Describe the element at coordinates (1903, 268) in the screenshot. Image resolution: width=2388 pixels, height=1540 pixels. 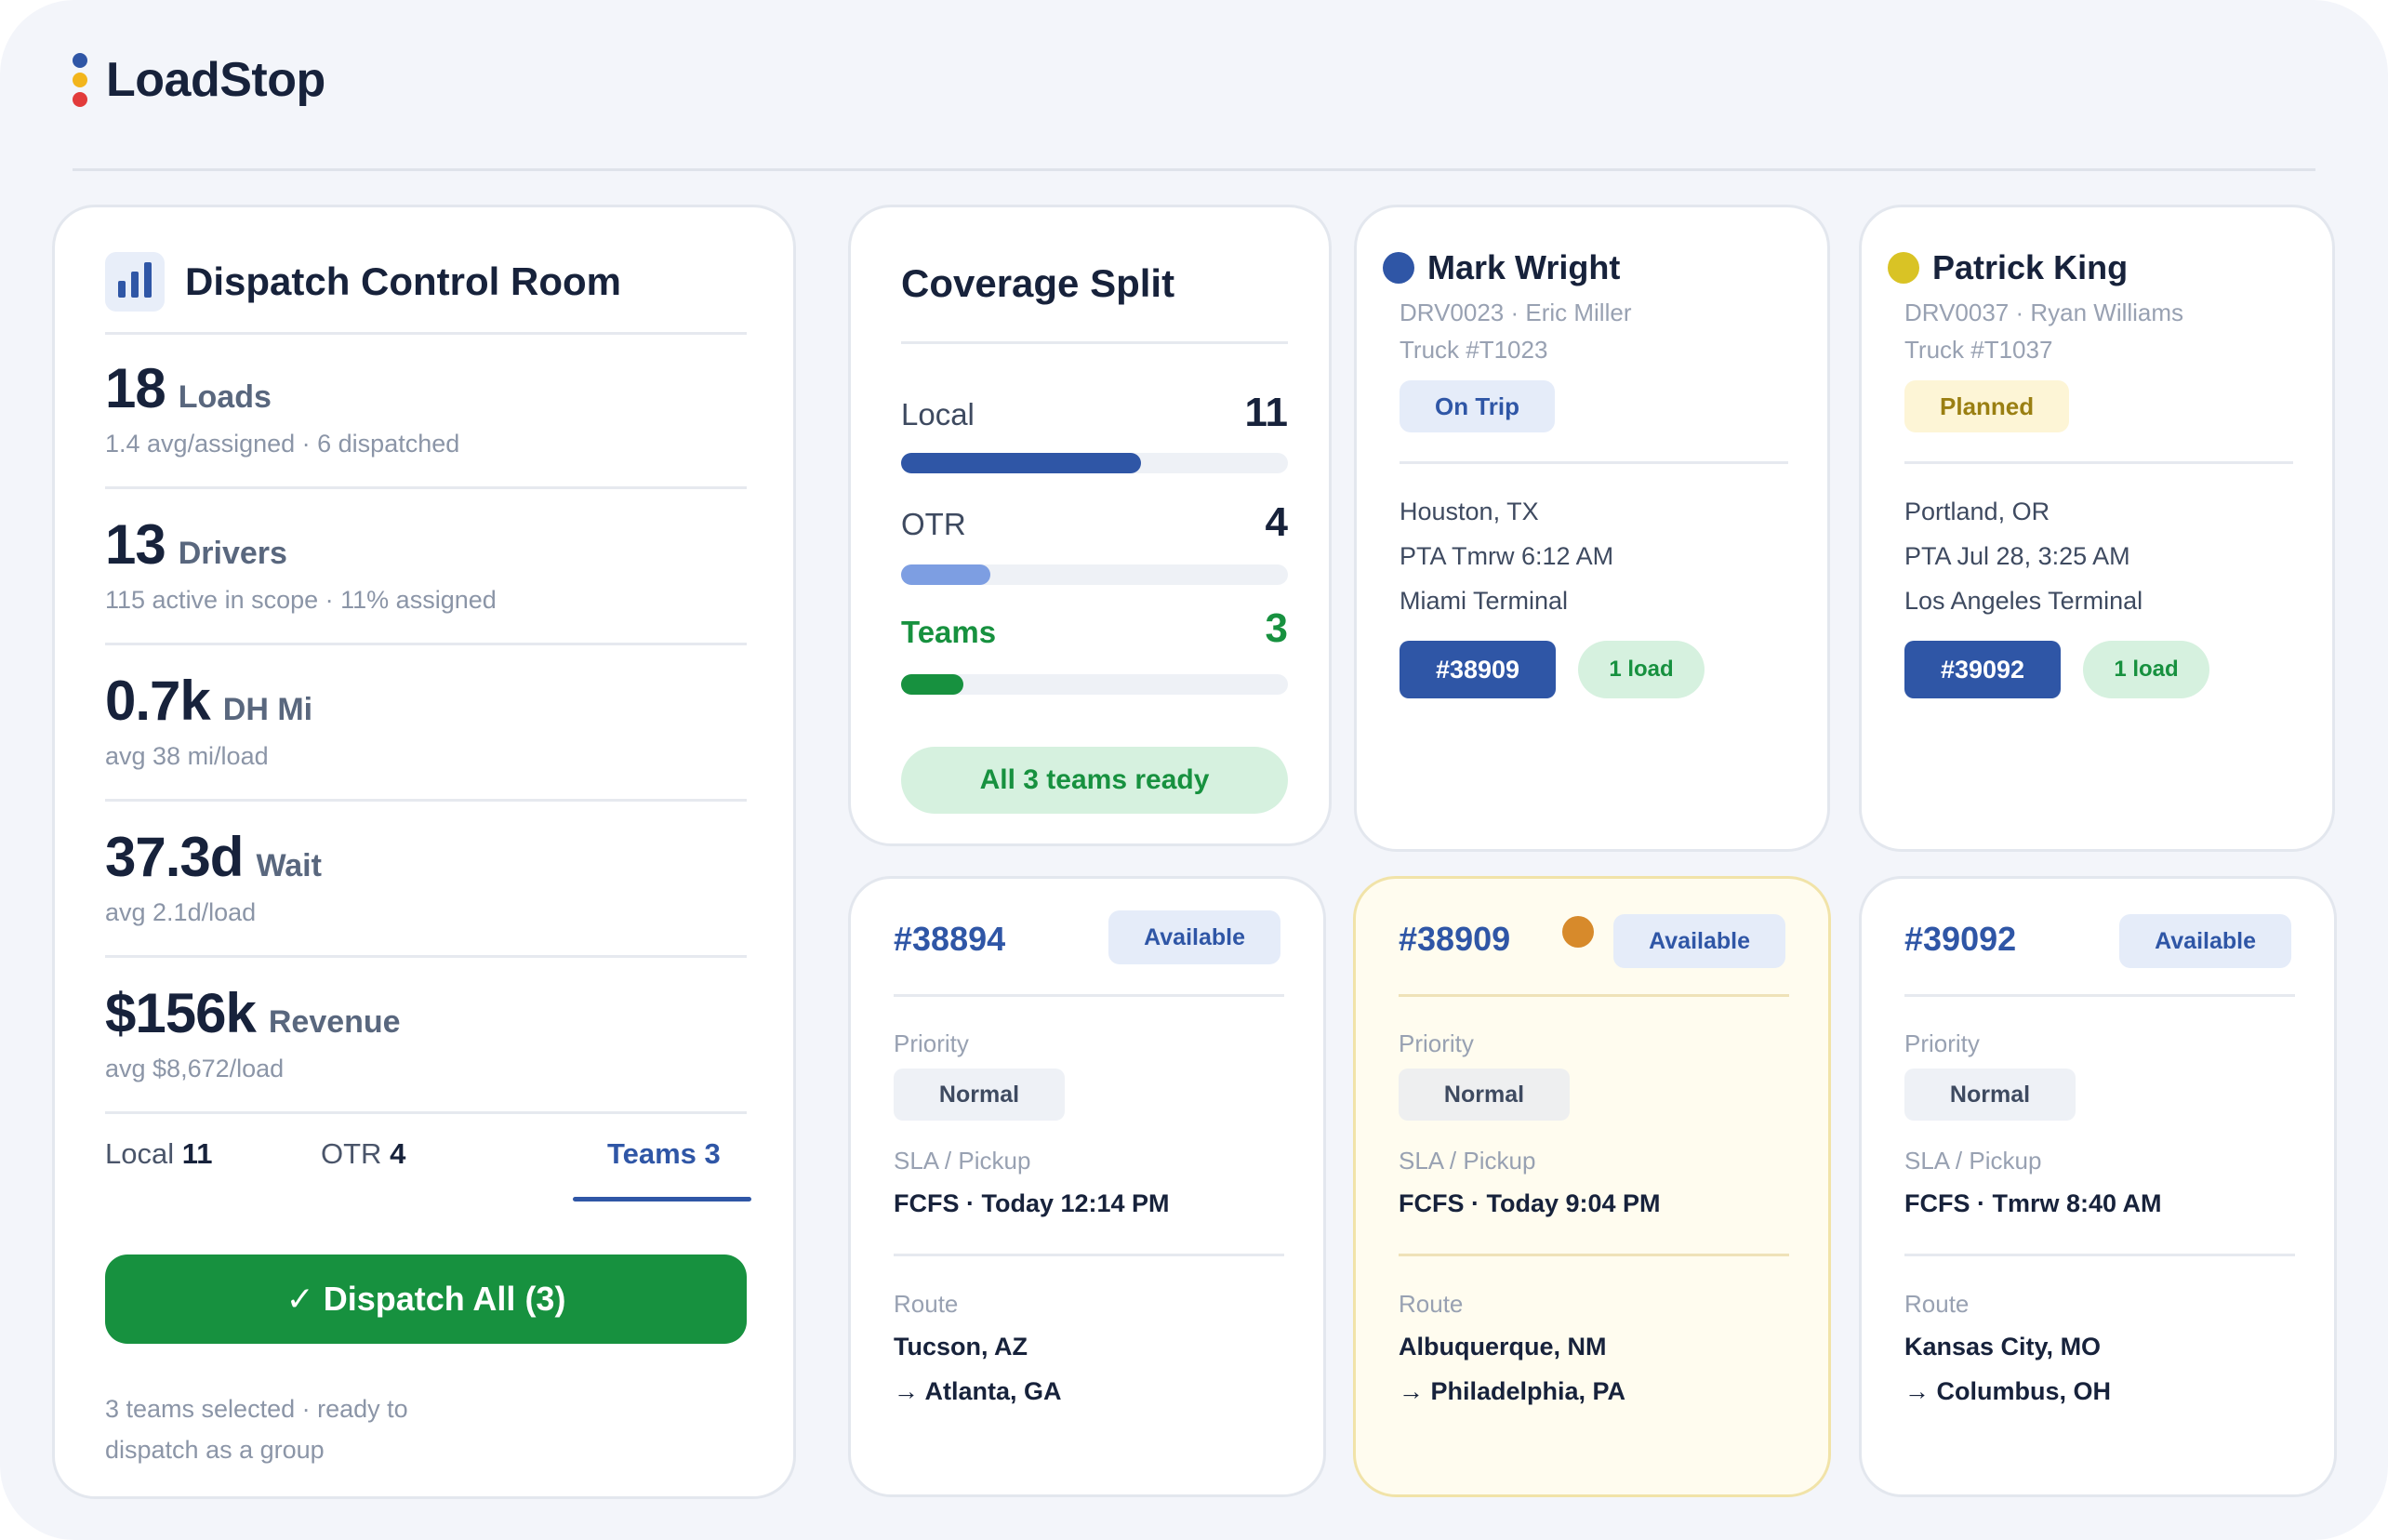
I see `driver-status-dot` at that location.